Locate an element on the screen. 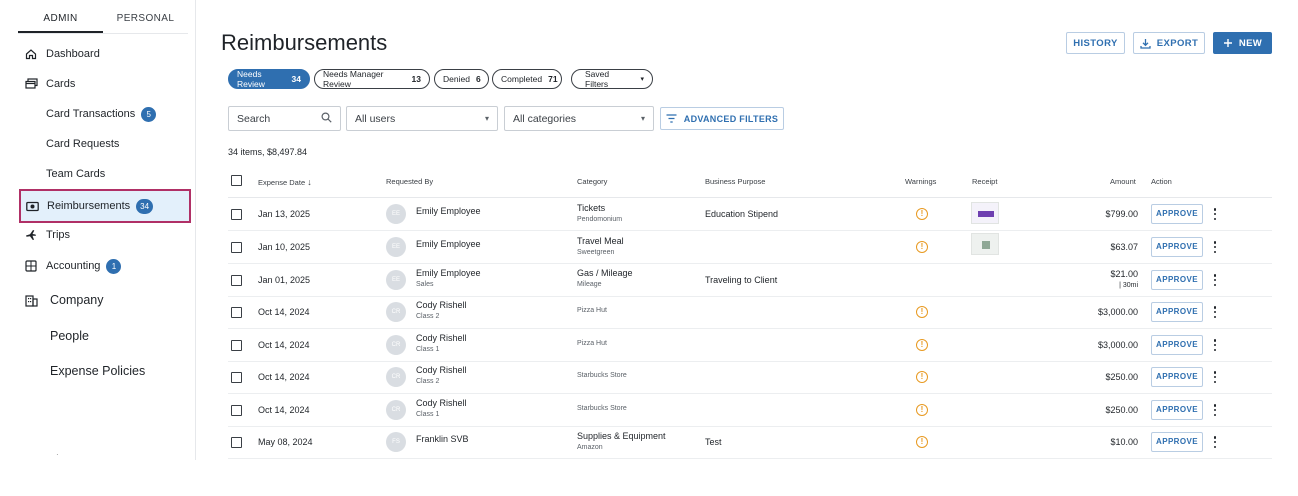 This screenshot has width=1298, height=496. sidebar-item-label: Trips is located at coordinates (58, 235).